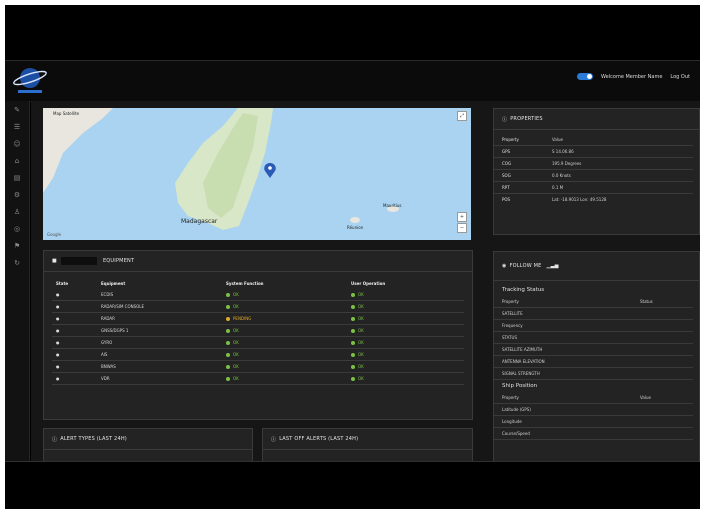 The image size is (705, 513). I want to click on refresh-icon: ↻, so click(17, 262).